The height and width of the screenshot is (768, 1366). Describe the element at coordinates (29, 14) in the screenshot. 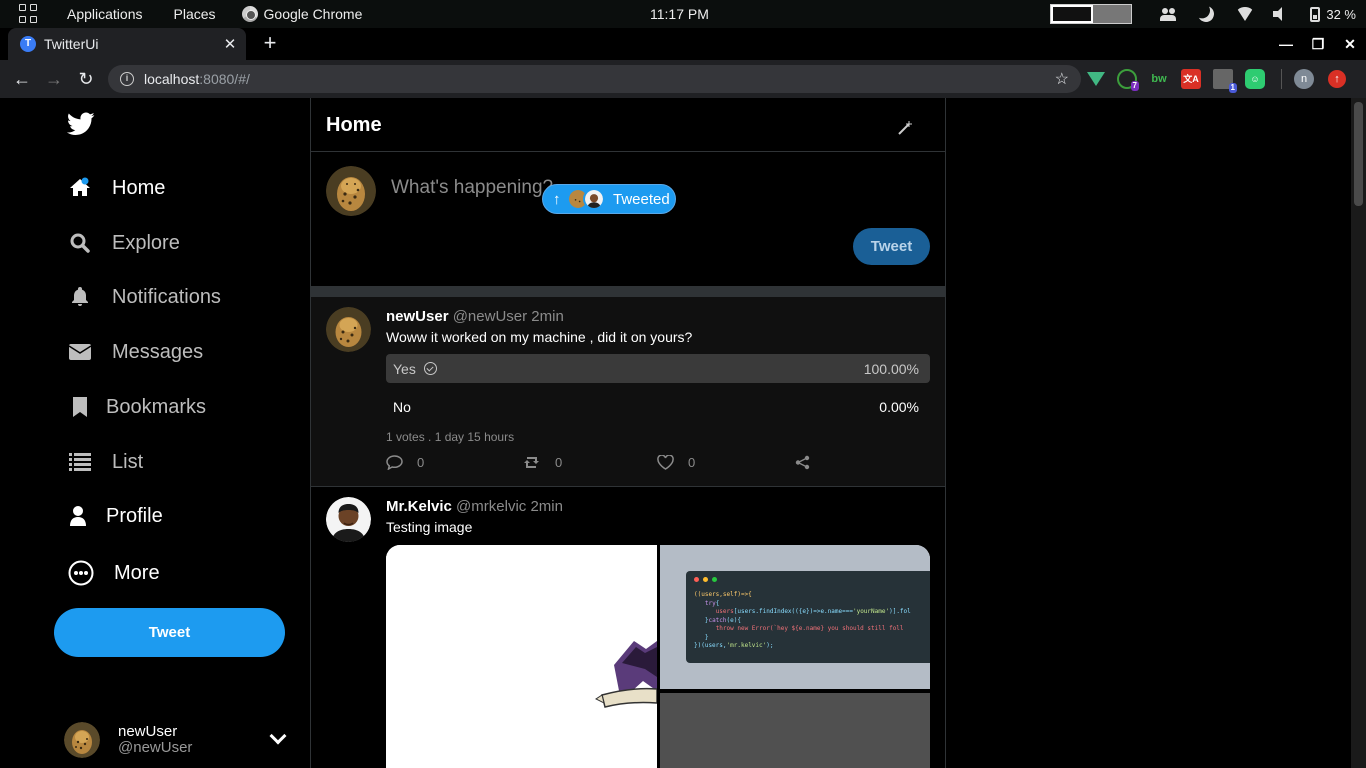

I see `app-grid-icon` at that location.